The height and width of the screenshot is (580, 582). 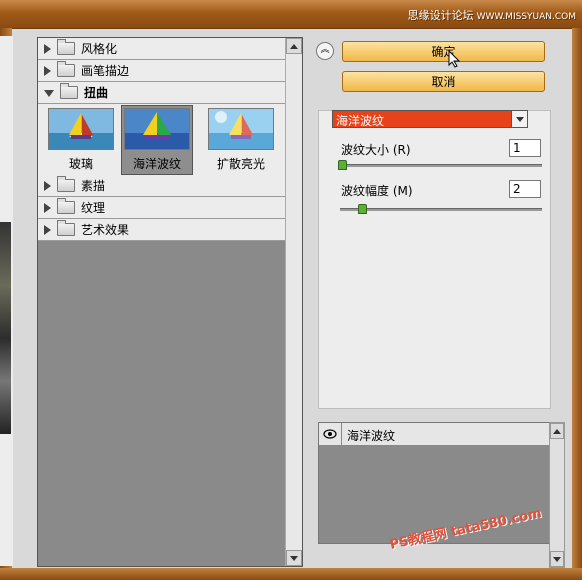 I want to click on eye-icon, so click(x=330, y=434).